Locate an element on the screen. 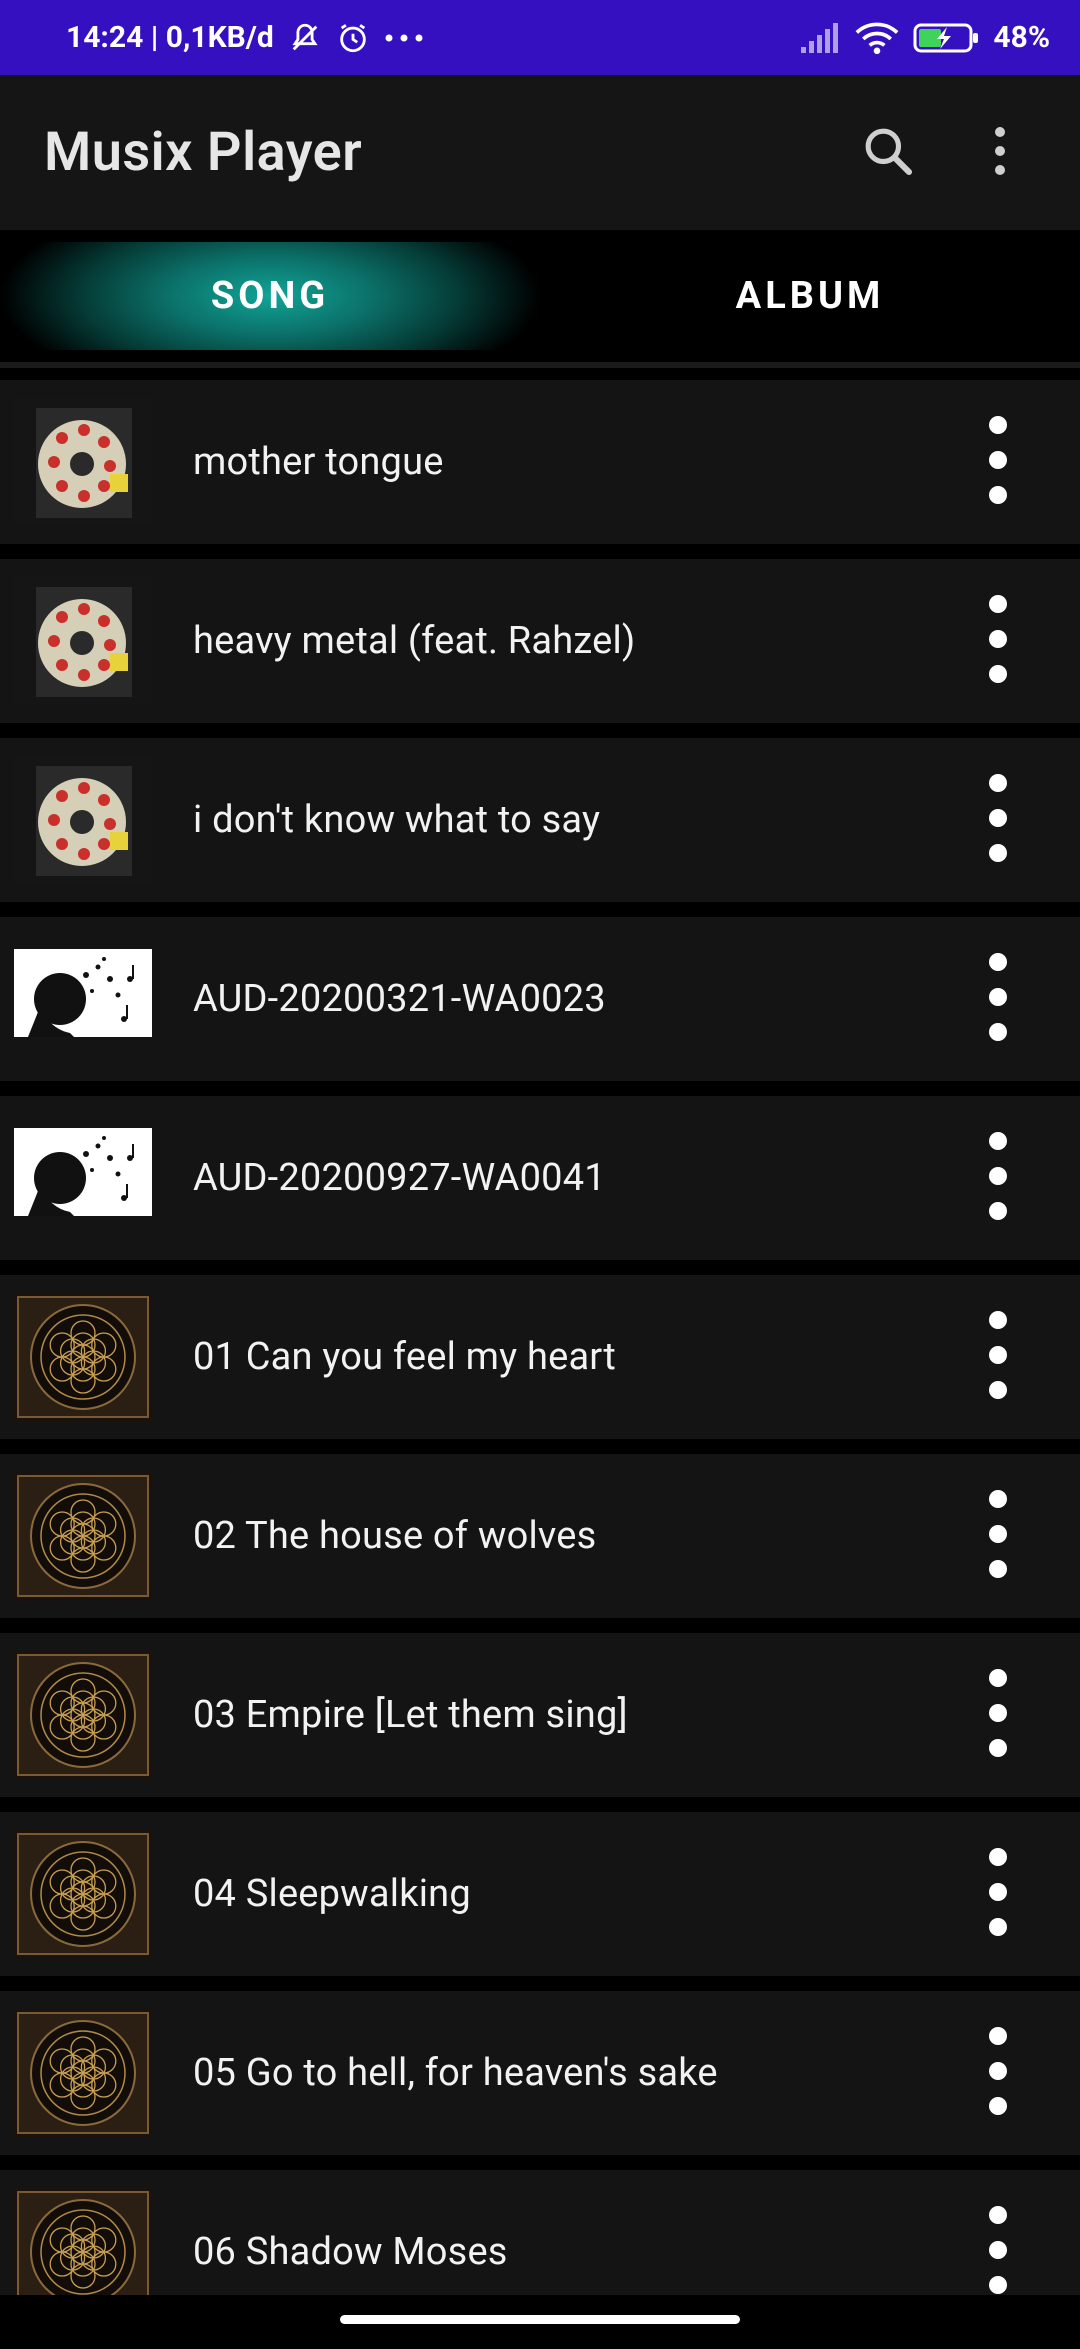 This screenshot has width=1080, height=2349. app-title: Musix Player is located at coordinates (203, 152).